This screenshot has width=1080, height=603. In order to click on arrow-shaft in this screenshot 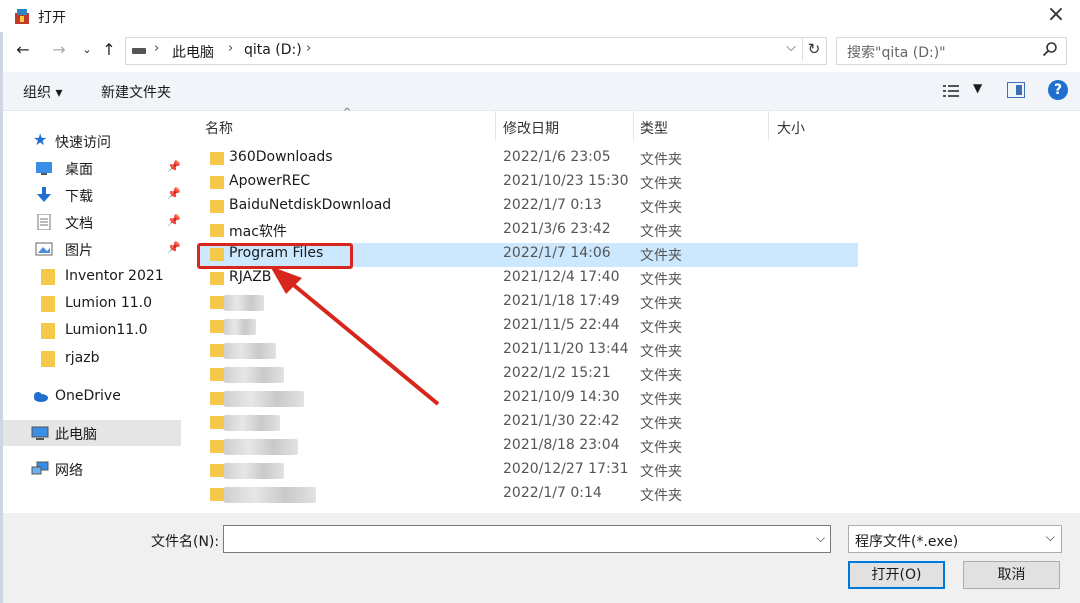, I will do `click(364, 343)`.